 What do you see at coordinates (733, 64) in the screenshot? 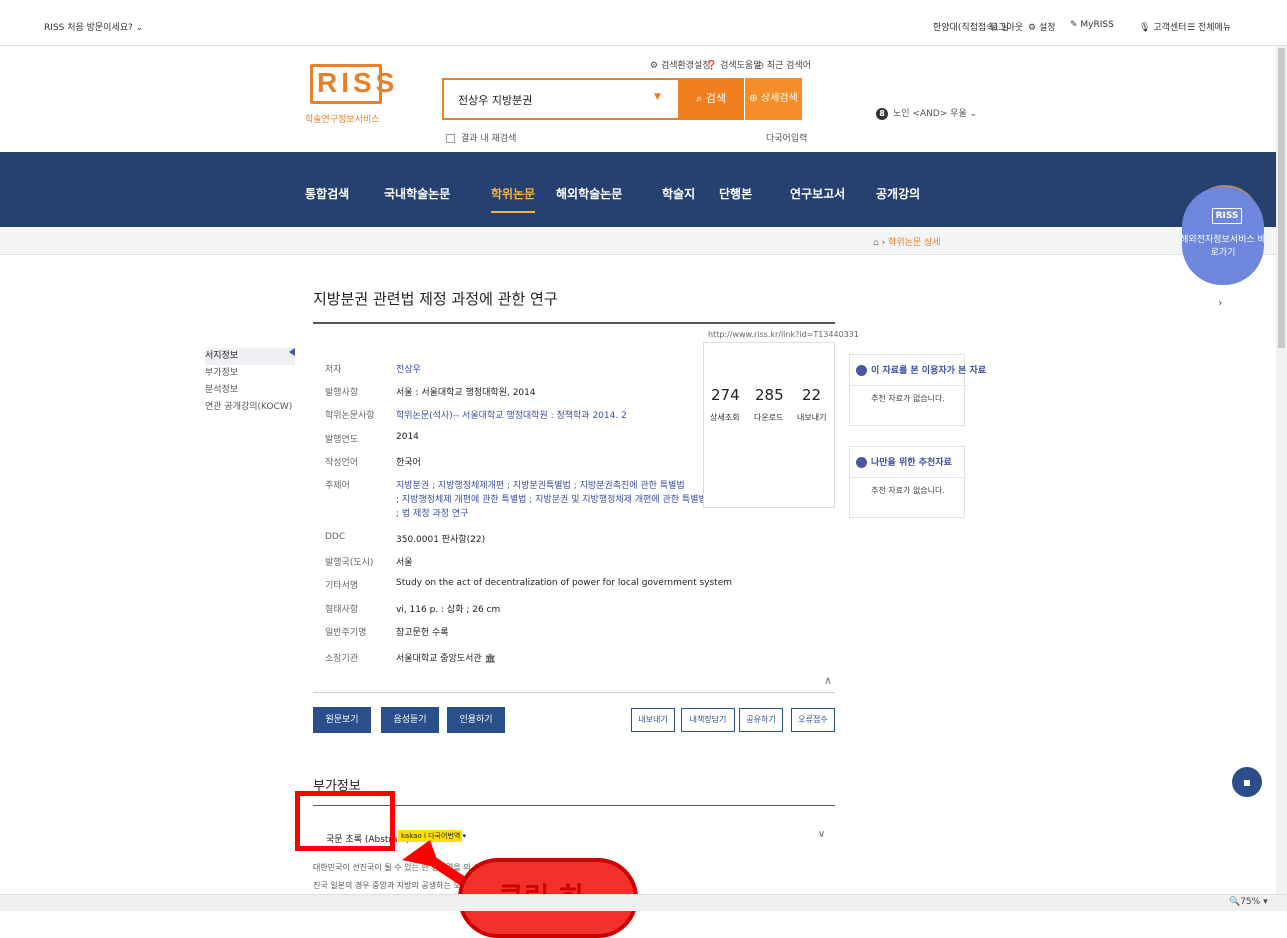
I see `search-help-link: ❓ 검색도움말` at bounding box center [733, 64].